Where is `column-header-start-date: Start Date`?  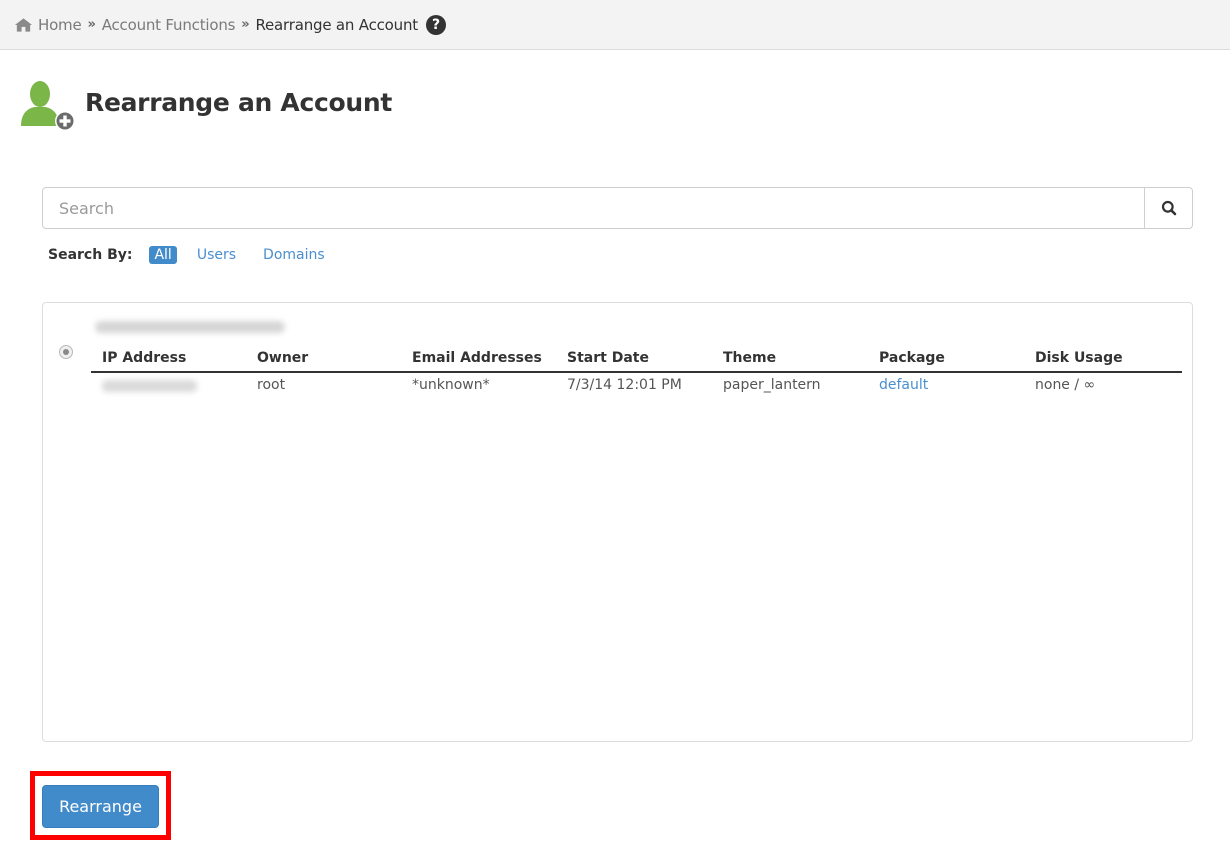
column-header-start-date: Start Date is located at coordinates (634, 360).